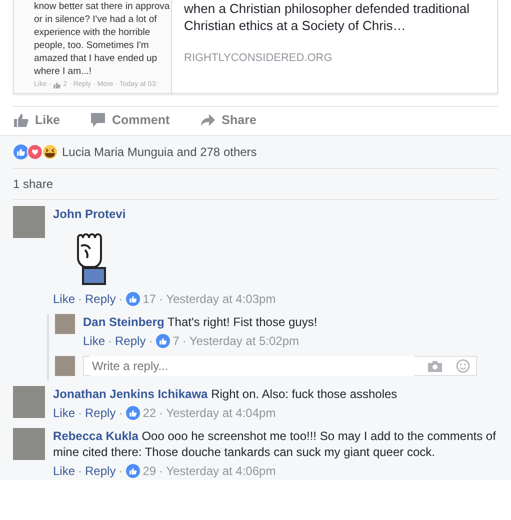  Describe the element at coordinates (96, 58) in the screenshot. I see `screenshot-text-line: amazed that I have ended up` at that location.